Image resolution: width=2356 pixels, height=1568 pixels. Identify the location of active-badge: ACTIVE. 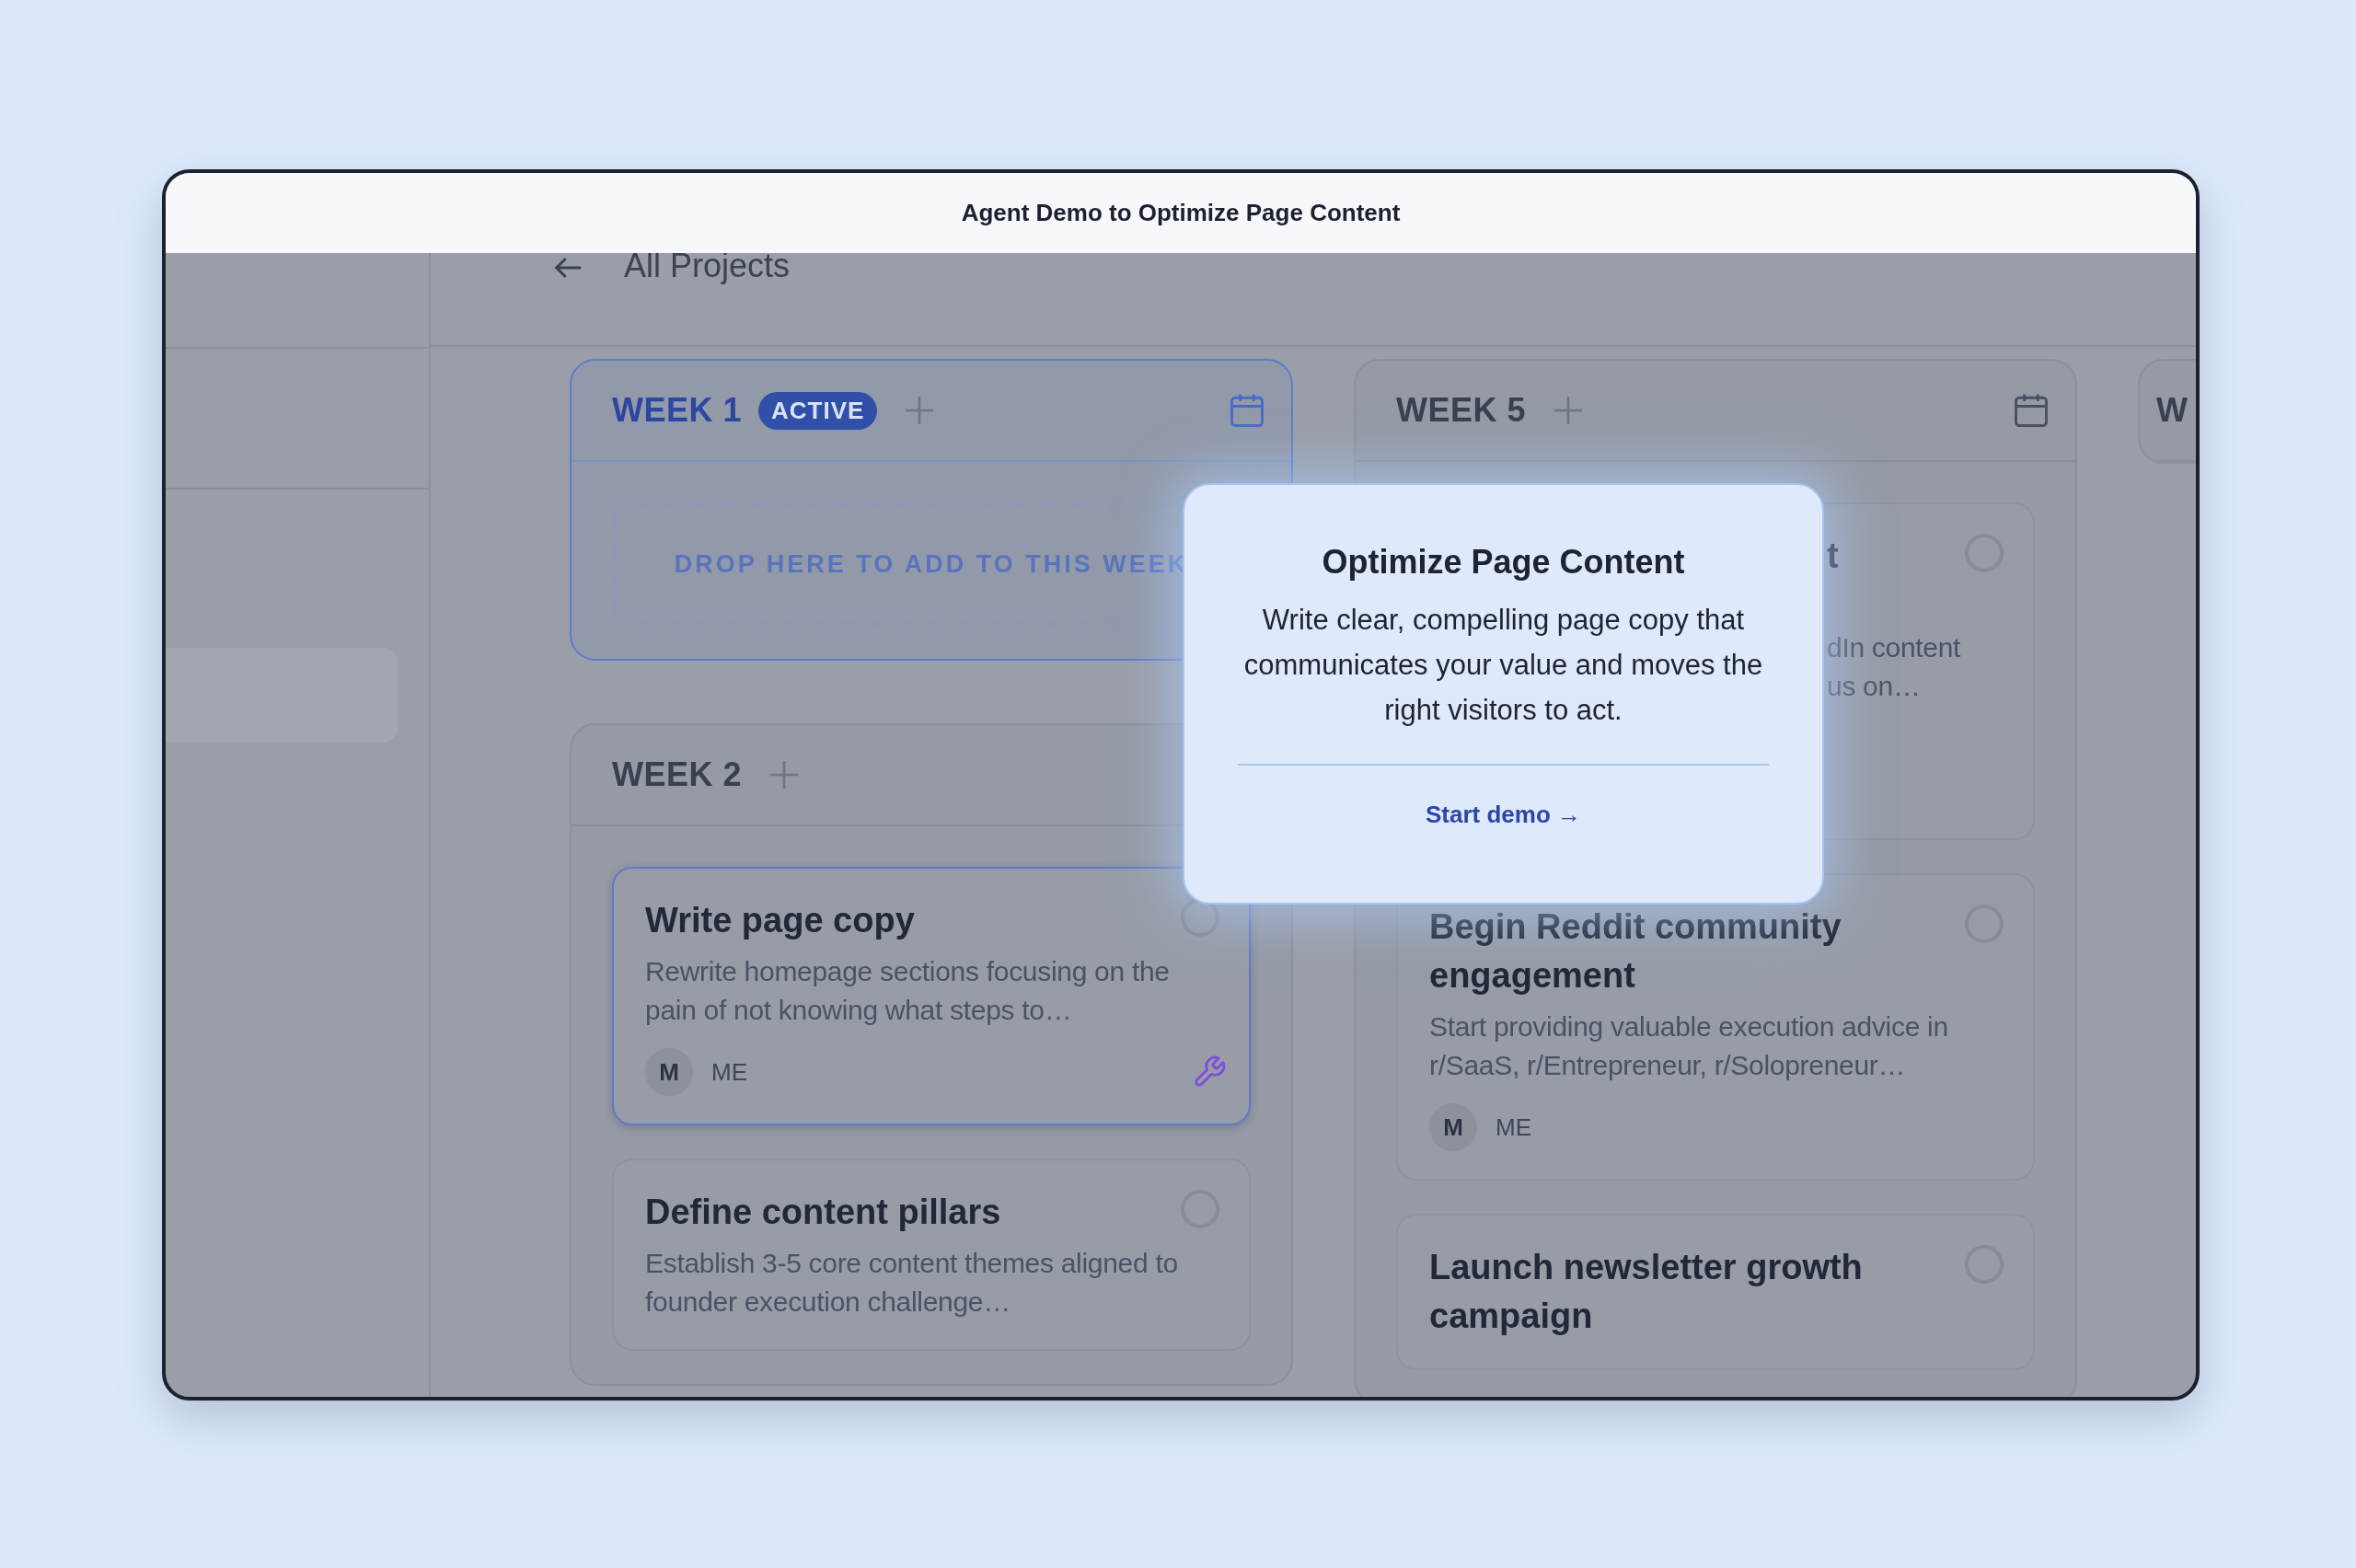
(818, 410).